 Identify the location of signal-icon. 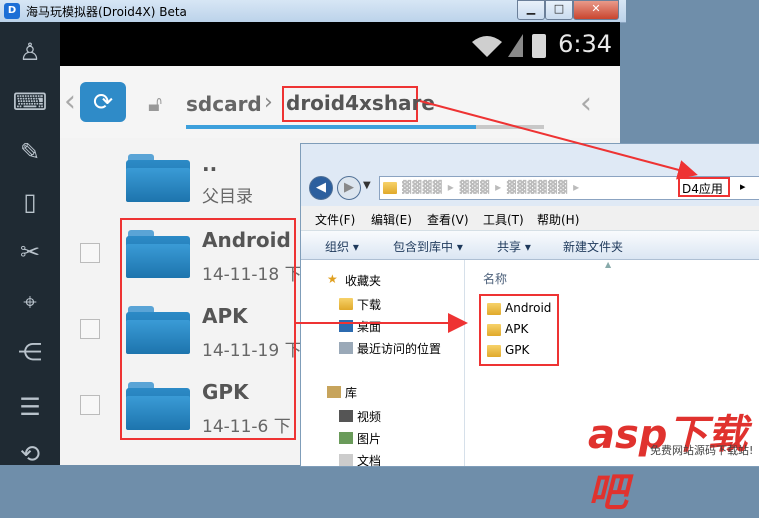
(515, 45).